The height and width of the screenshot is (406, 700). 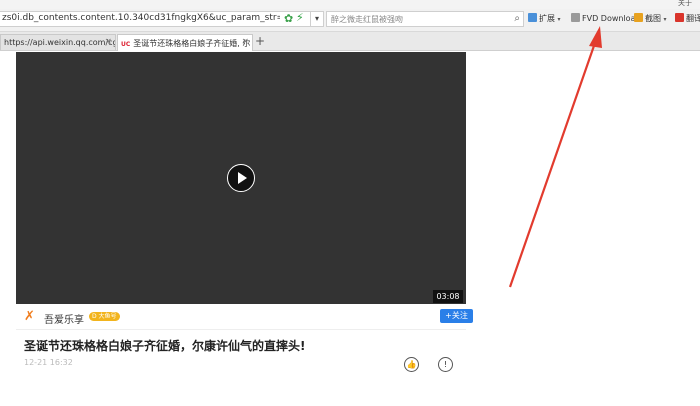 I want to click on speed-bolt-icon: ⚡, so click(x=301, y=18).